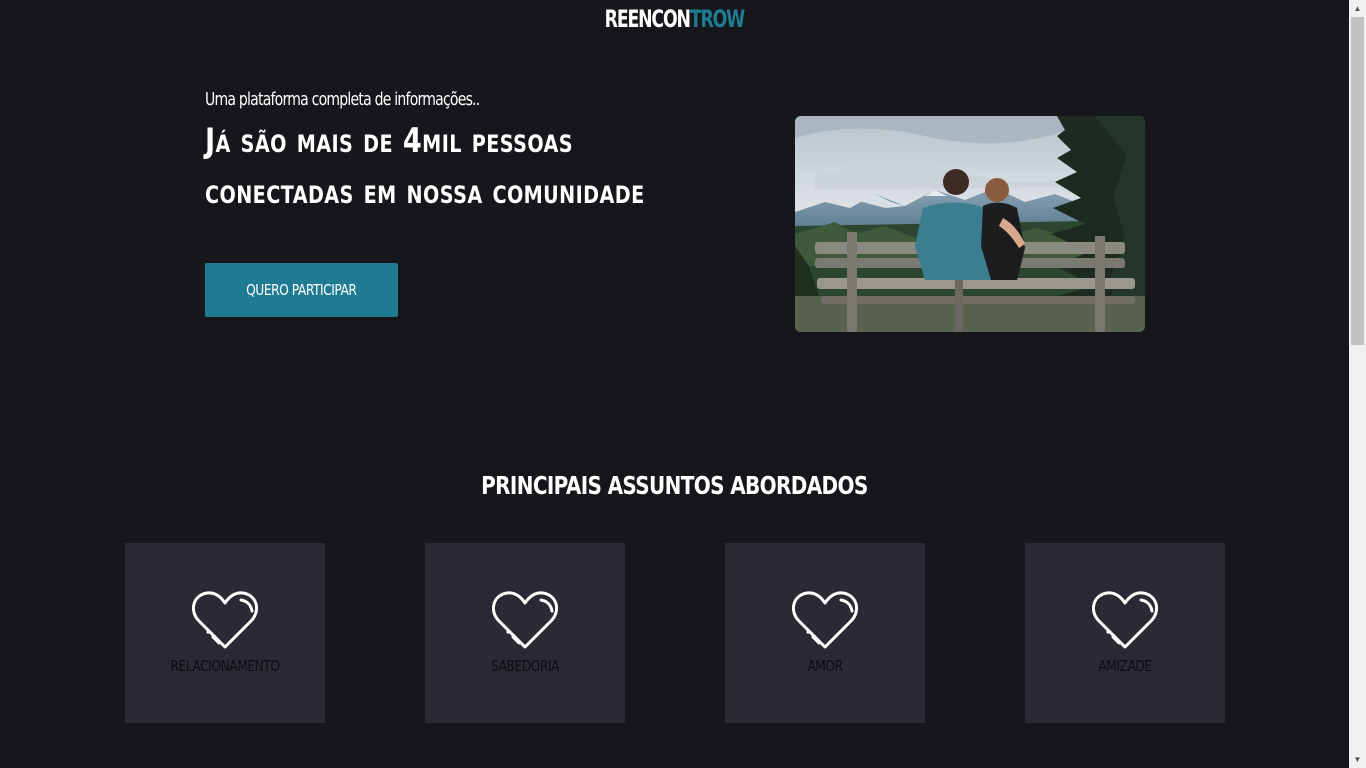  I want to click on topic-card-relacionamento: RELACIONAMENTO, so click(225, 633).